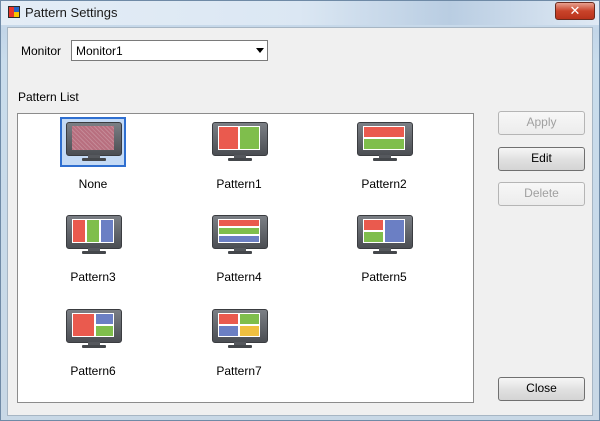  Describe the element at coordinates (71, 12) in the screenshot. I see `window-title: Pattern Settings` at that location.